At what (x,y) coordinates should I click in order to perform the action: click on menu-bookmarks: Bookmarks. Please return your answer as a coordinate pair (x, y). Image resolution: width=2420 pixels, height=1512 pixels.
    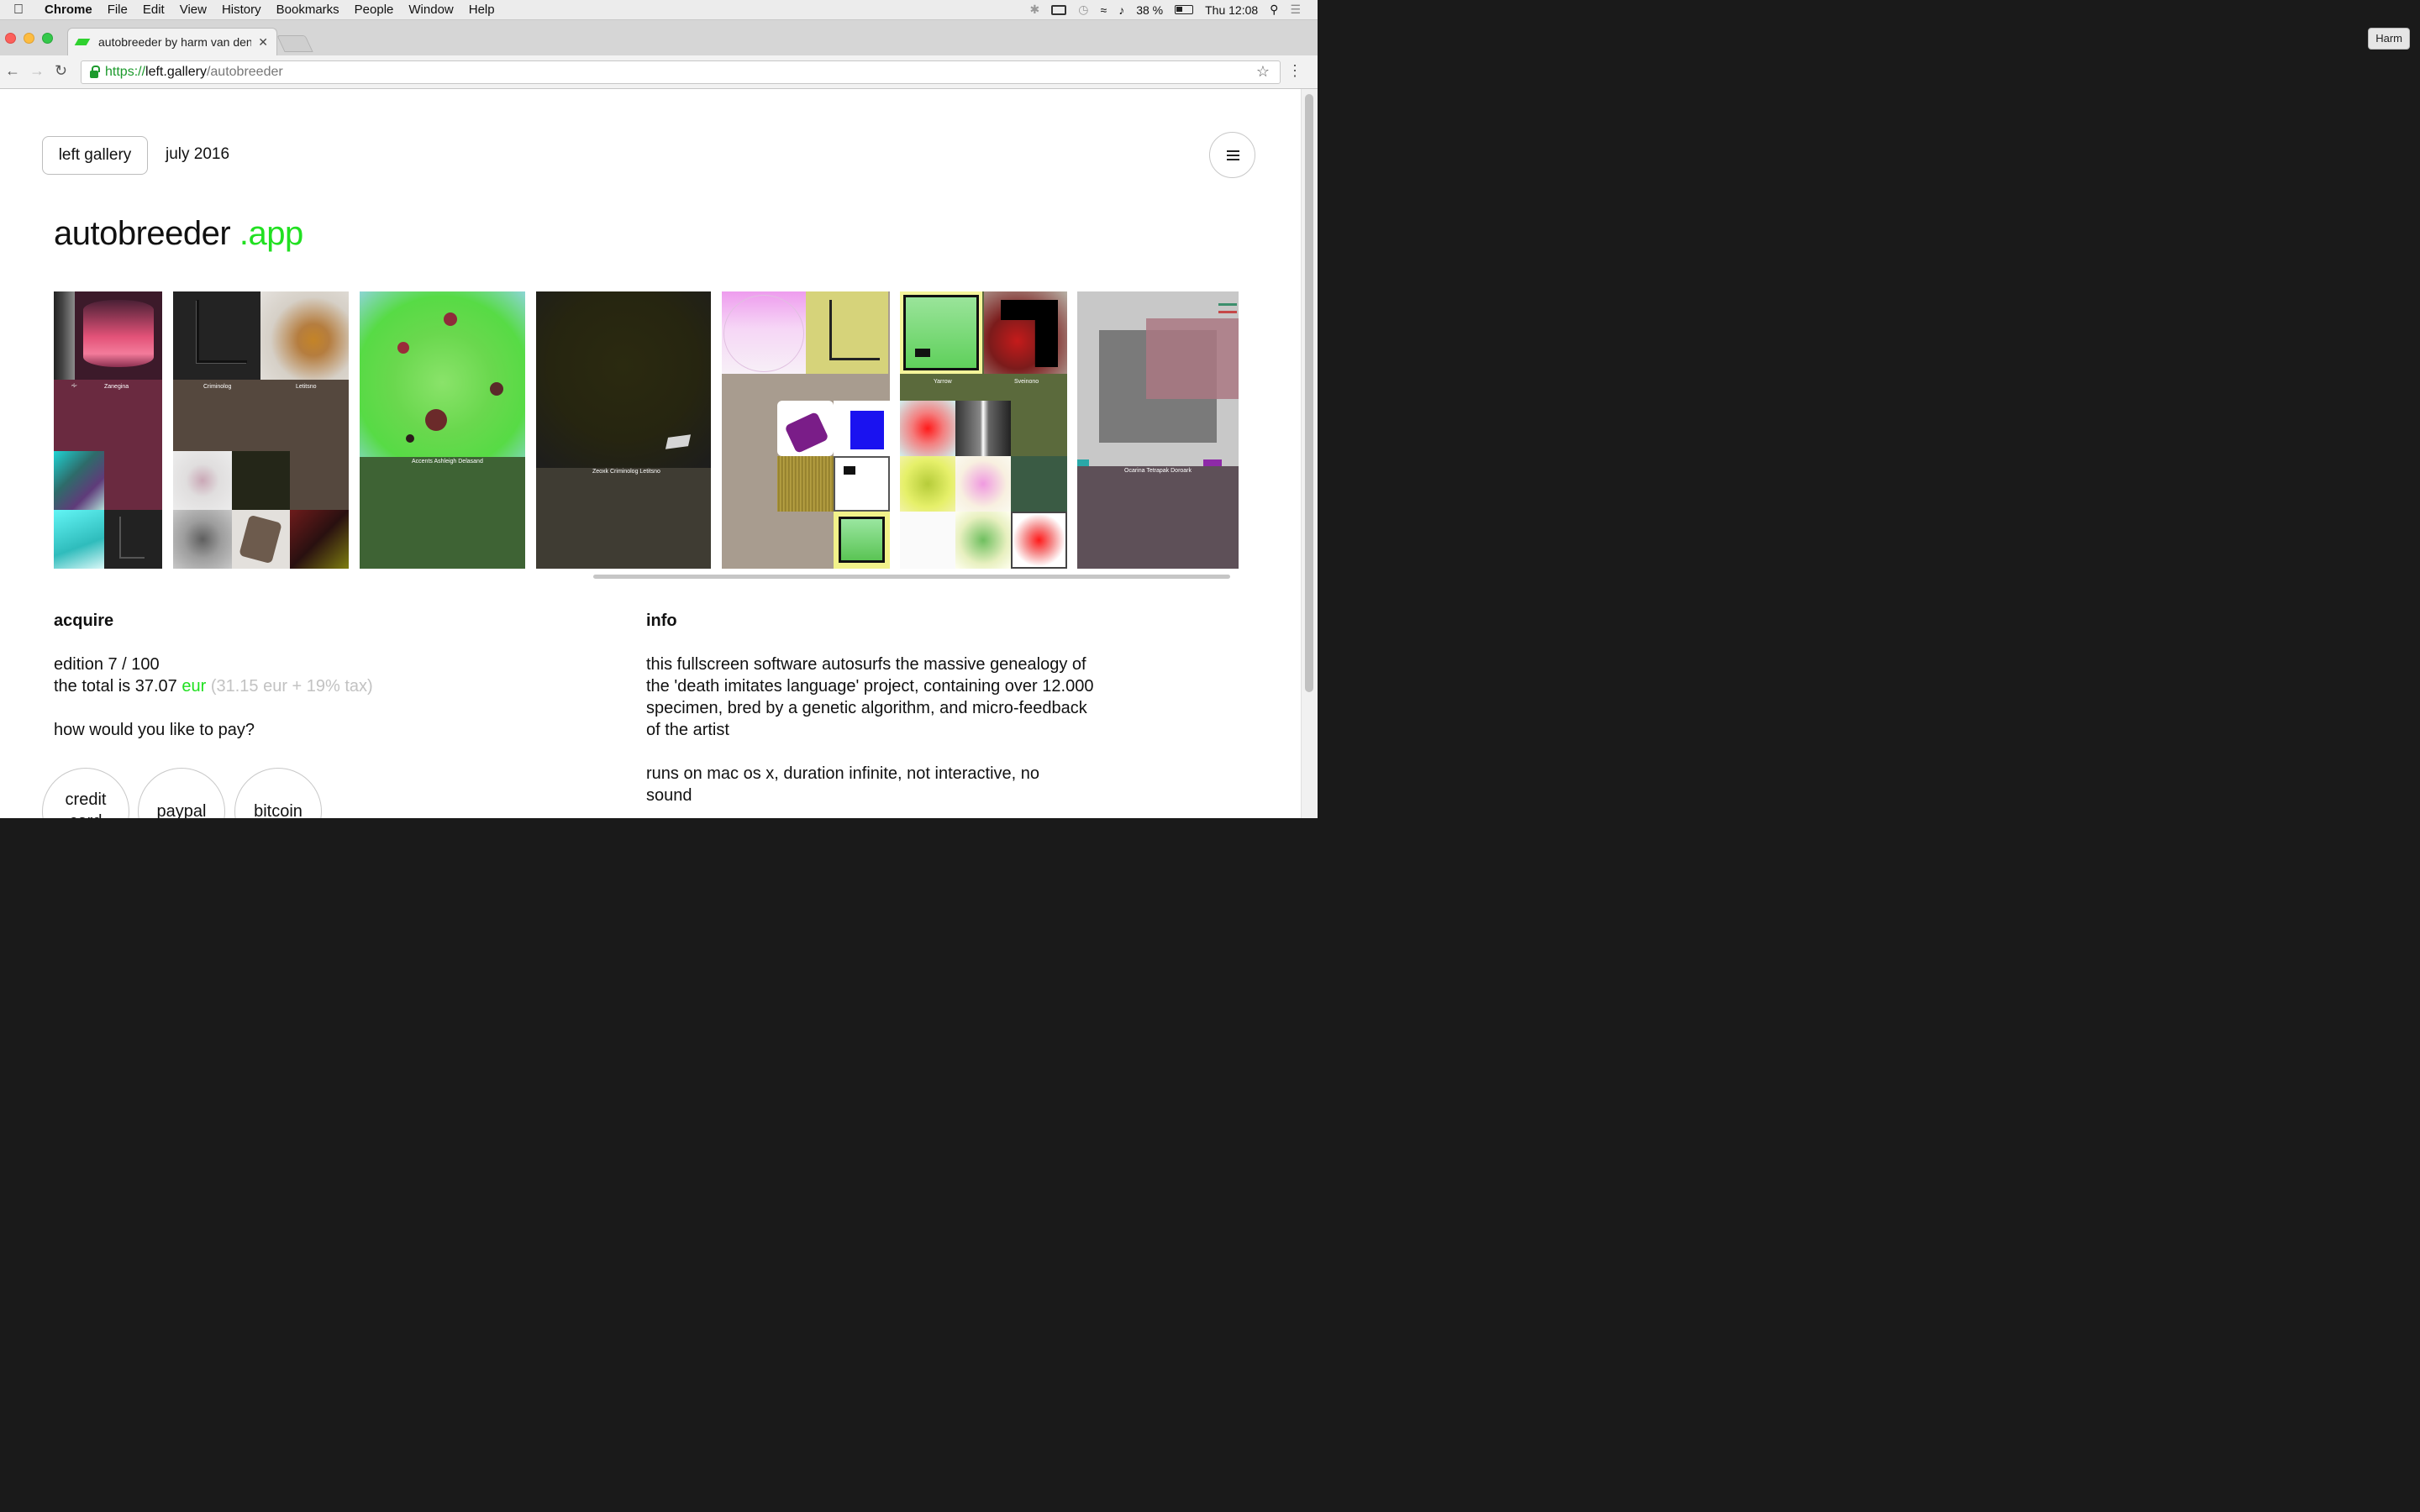
    Looking at the image, I should click on (308, 10).